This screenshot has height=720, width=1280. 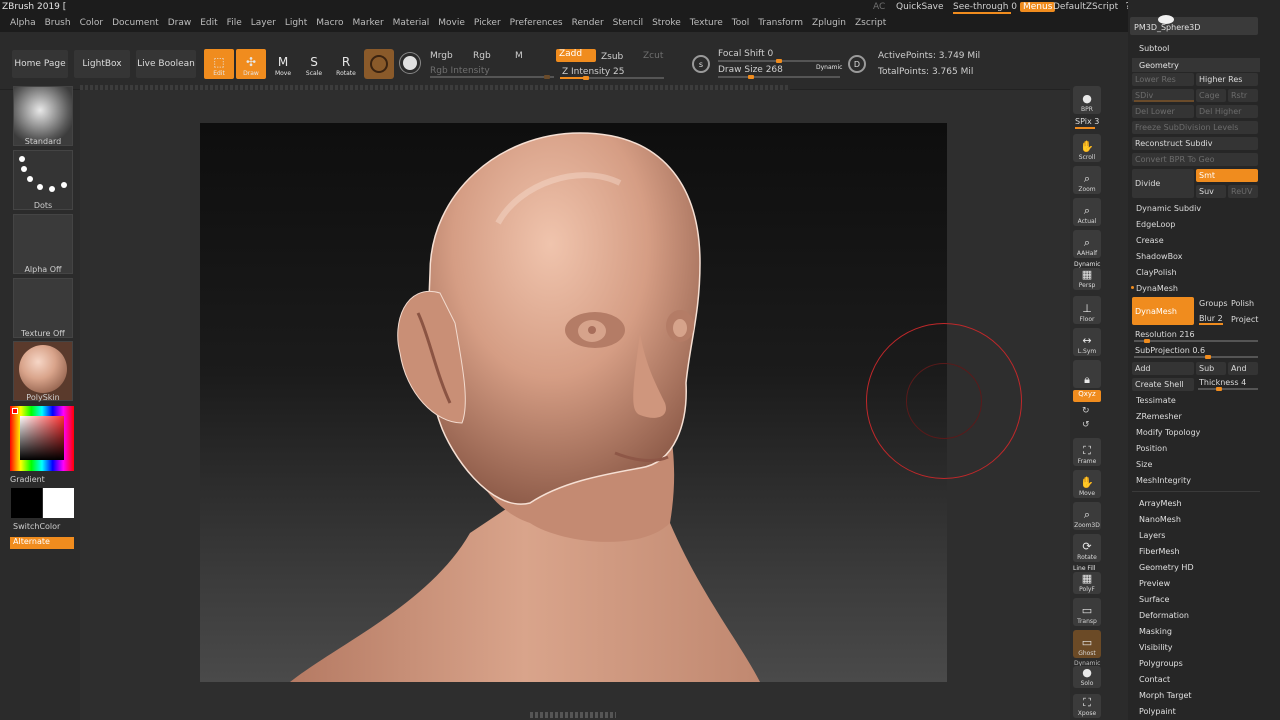 What do you see at coordinates (1156, 272) in the screenshot?
I see `claypolish-menu: ClayPolish` at bounding box center [1156, 272].